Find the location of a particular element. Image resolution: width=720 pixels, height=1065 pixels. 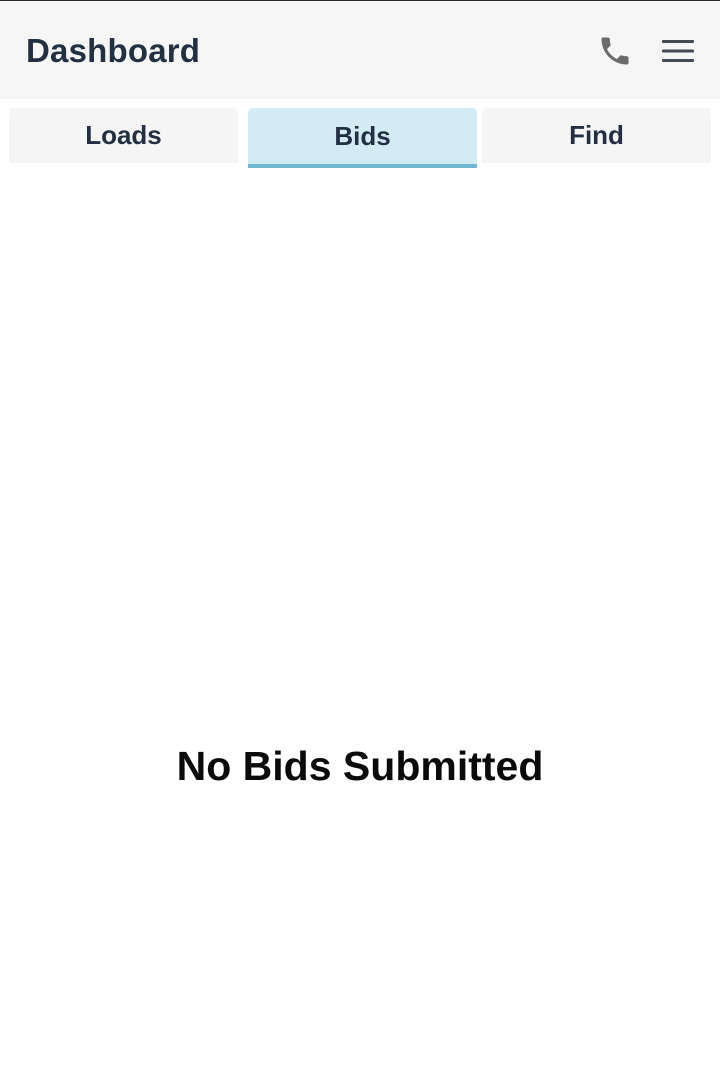

menu-button is located at coordinates (678, 51).